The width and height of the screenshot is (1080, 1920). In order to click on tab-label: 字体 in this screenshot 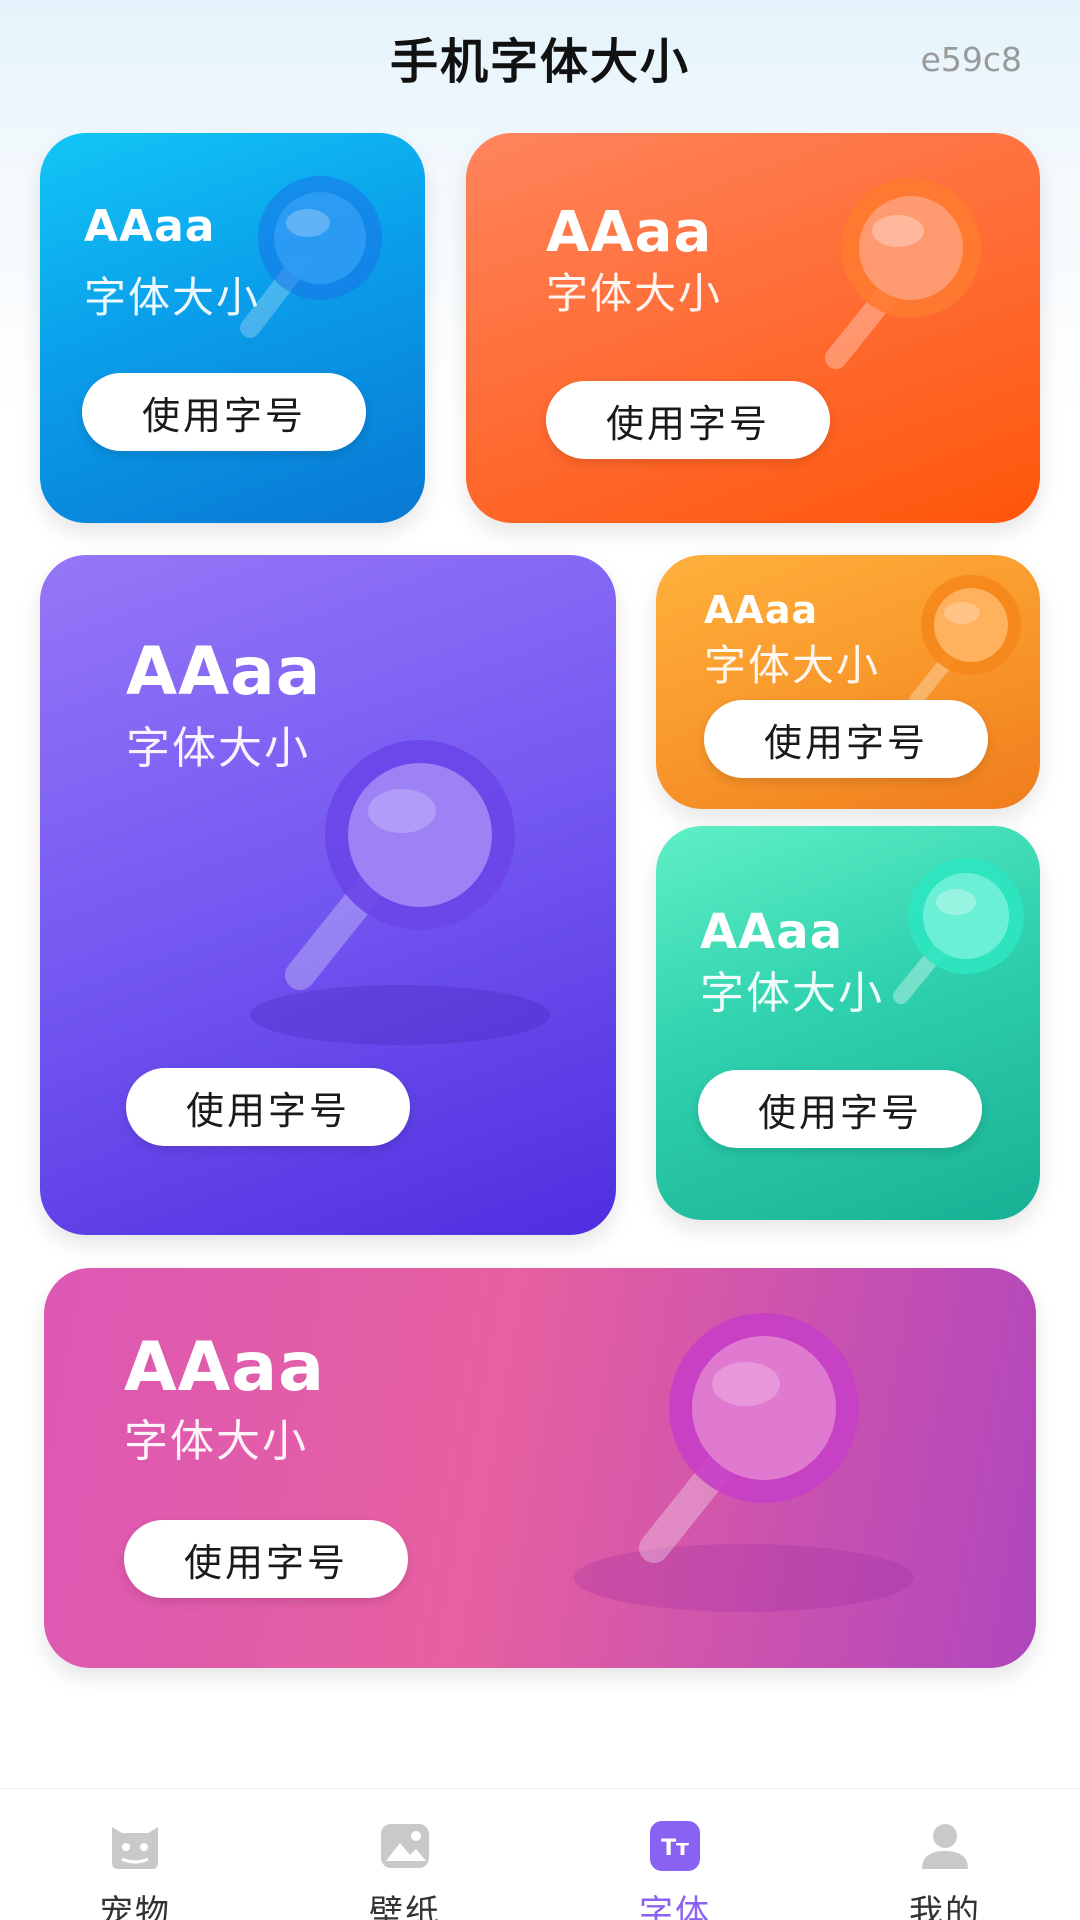, I will do `click(675, 1906)`.